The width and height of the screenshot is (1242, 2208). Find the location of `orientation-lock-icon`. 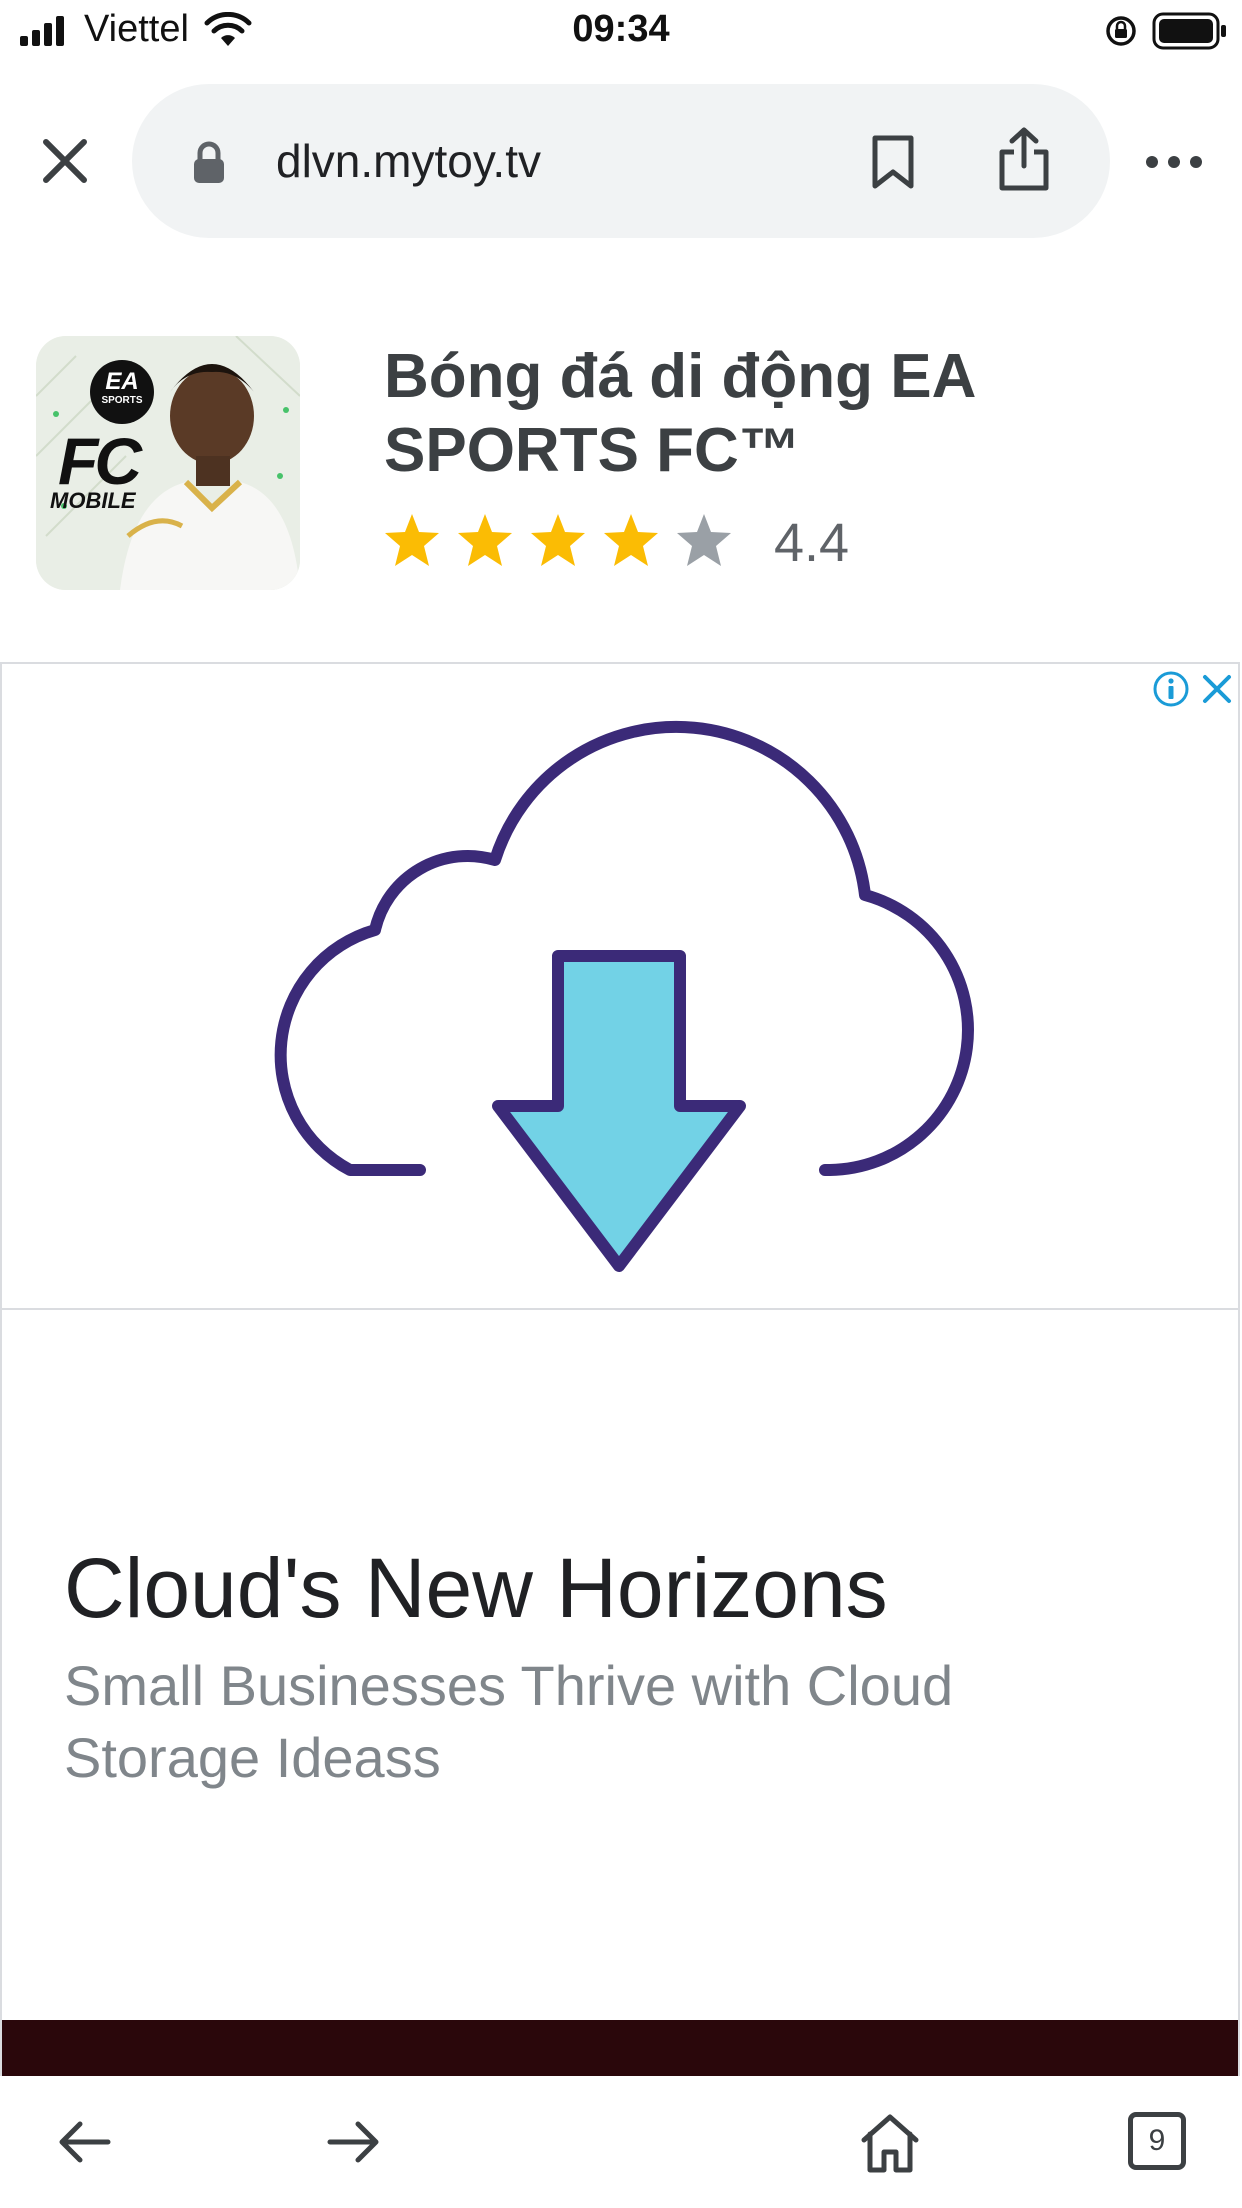

orientation-lock-icon is located at coordinates (1121, 31).